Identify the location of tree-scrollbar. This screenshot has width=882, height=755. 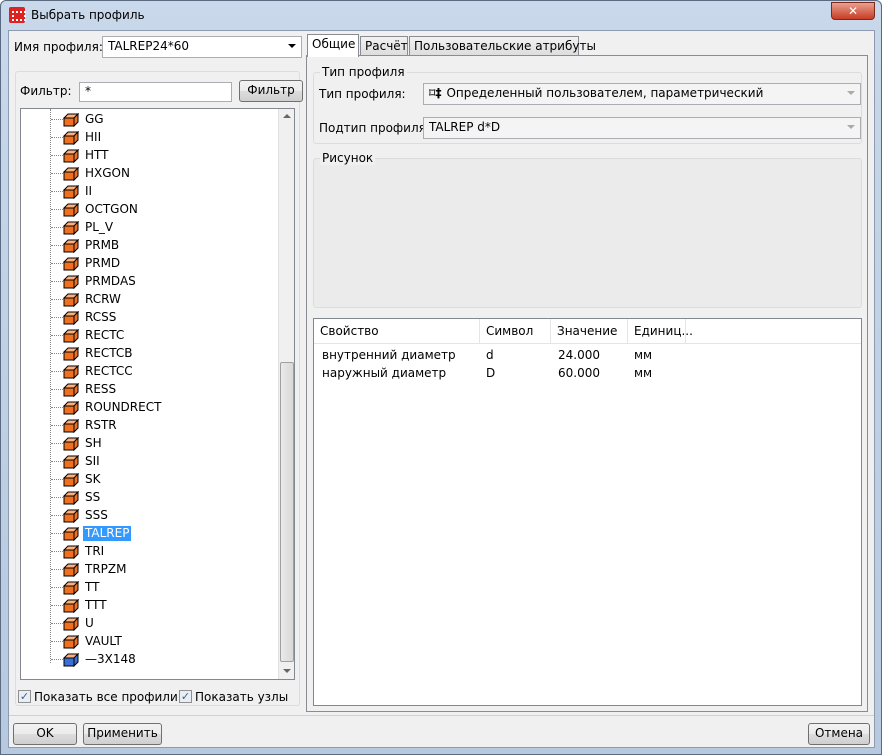
(286, 394).